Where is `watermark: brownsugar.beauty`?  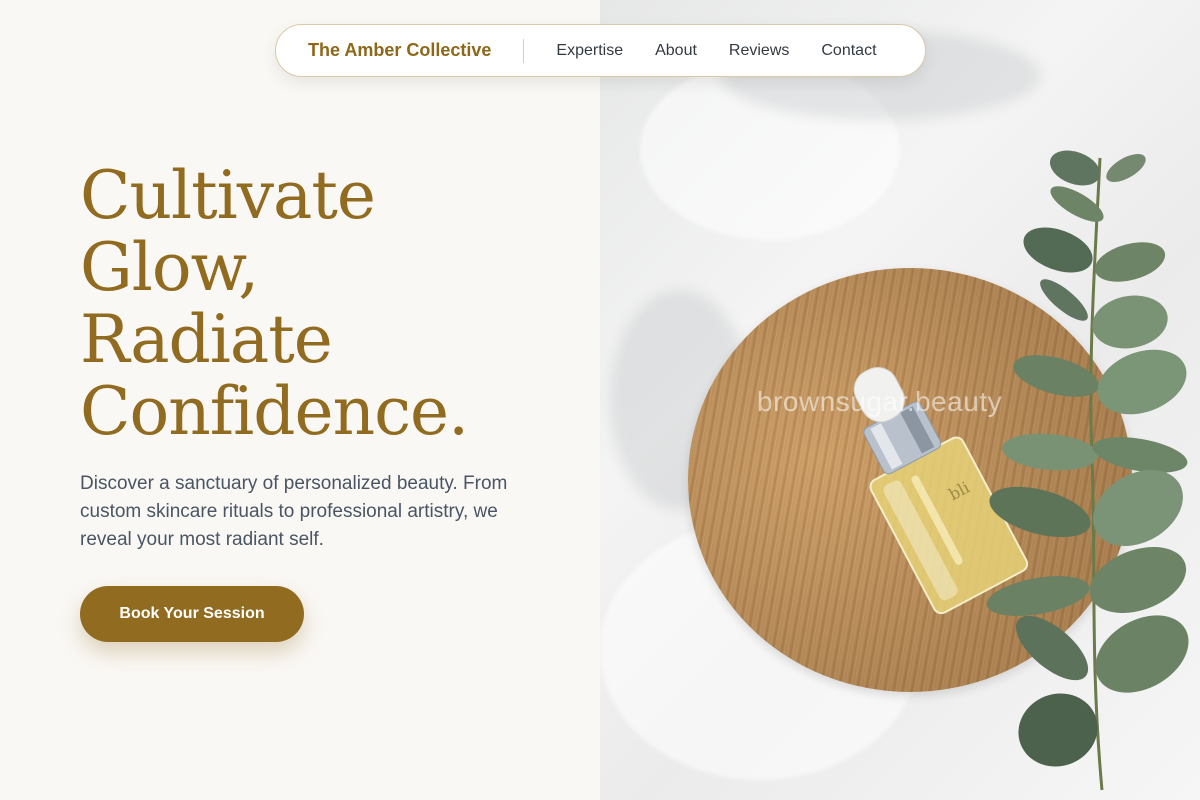
watermark: brownsugar.beauty is located at coordinates (880, 401).